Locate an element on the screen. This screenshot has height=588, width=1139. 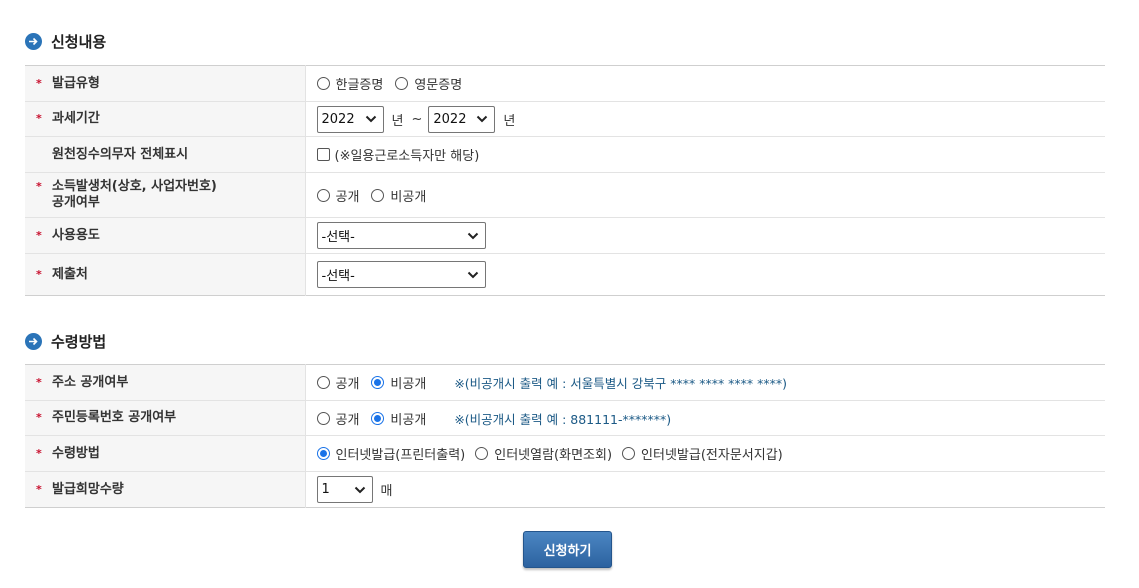
radio-income-private: 비공개 is located at coordinates (398, 195).